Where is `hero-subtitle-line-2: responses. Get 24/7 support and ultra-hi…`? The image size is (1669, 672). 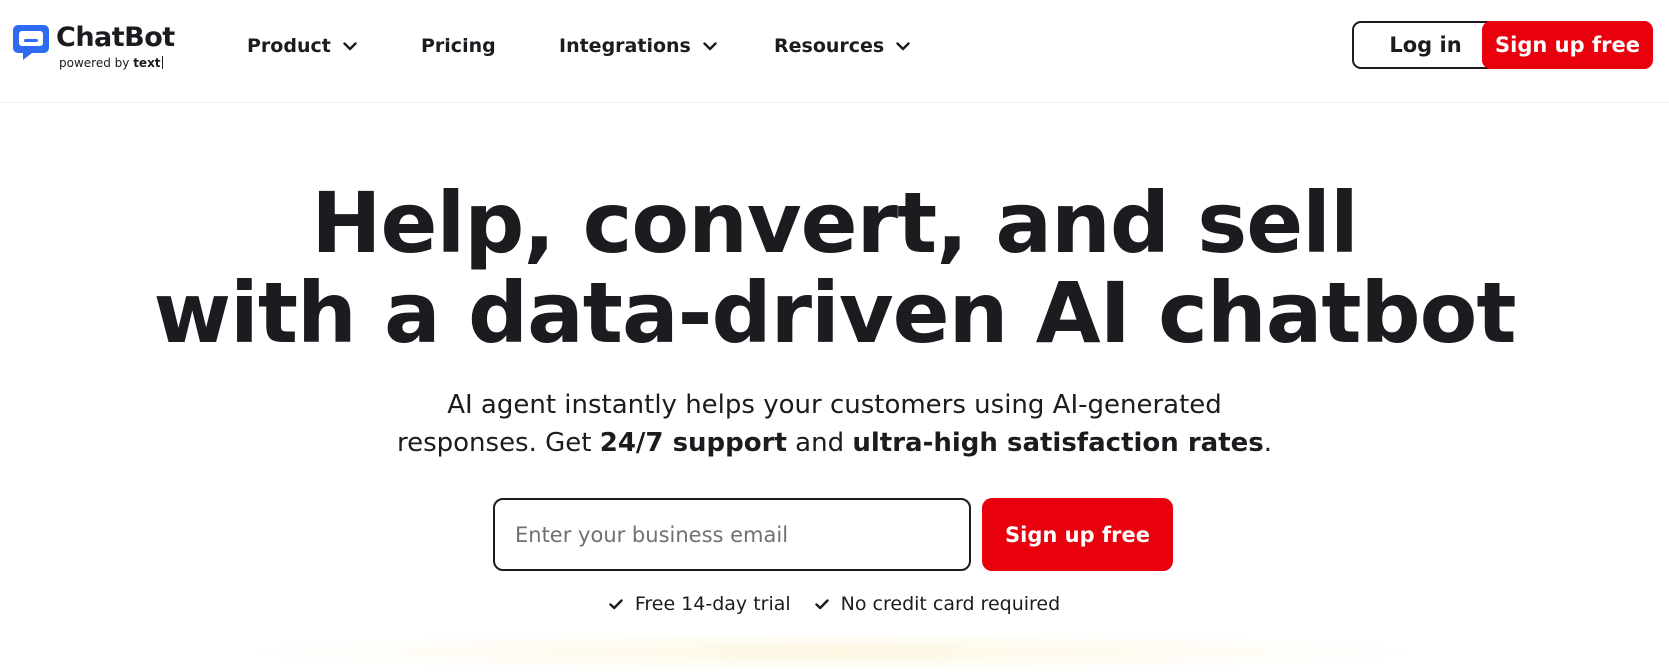 hero-subtitle-line-2: responses. Get 24/7 support and ultra-hi… is located at coordinates (834, 443).